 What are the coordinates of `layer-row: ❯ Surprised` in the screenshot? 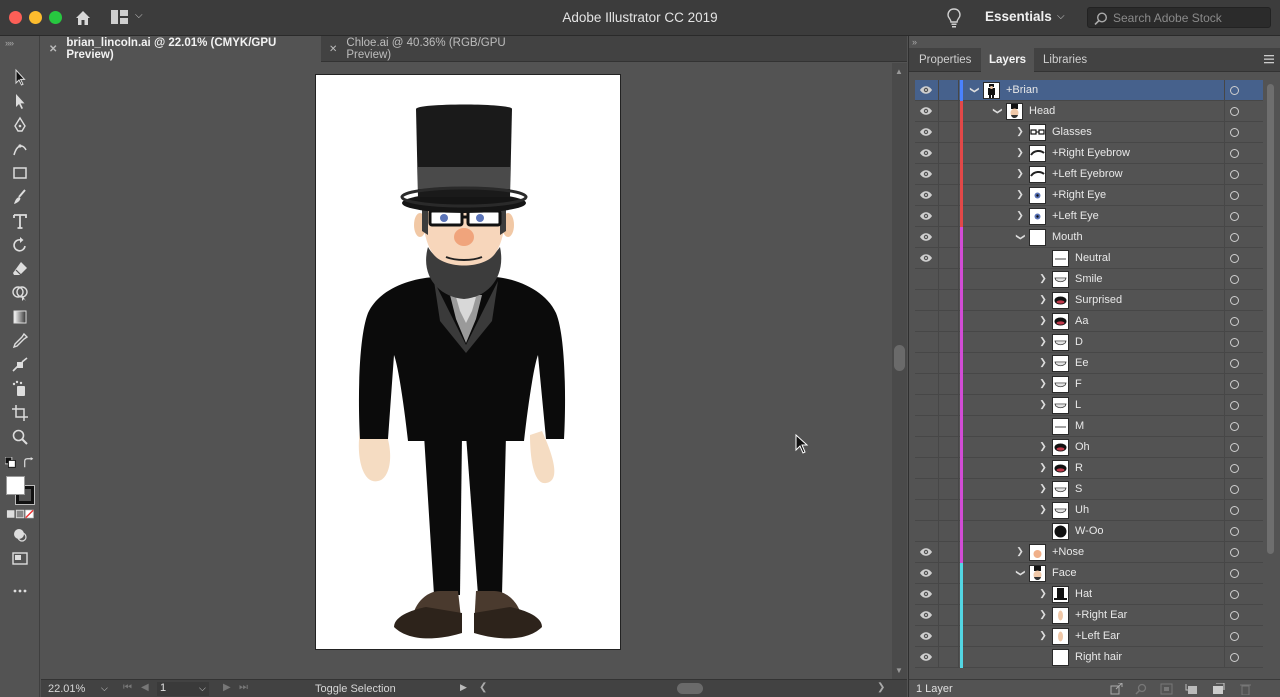 It's located at (1089, 300).